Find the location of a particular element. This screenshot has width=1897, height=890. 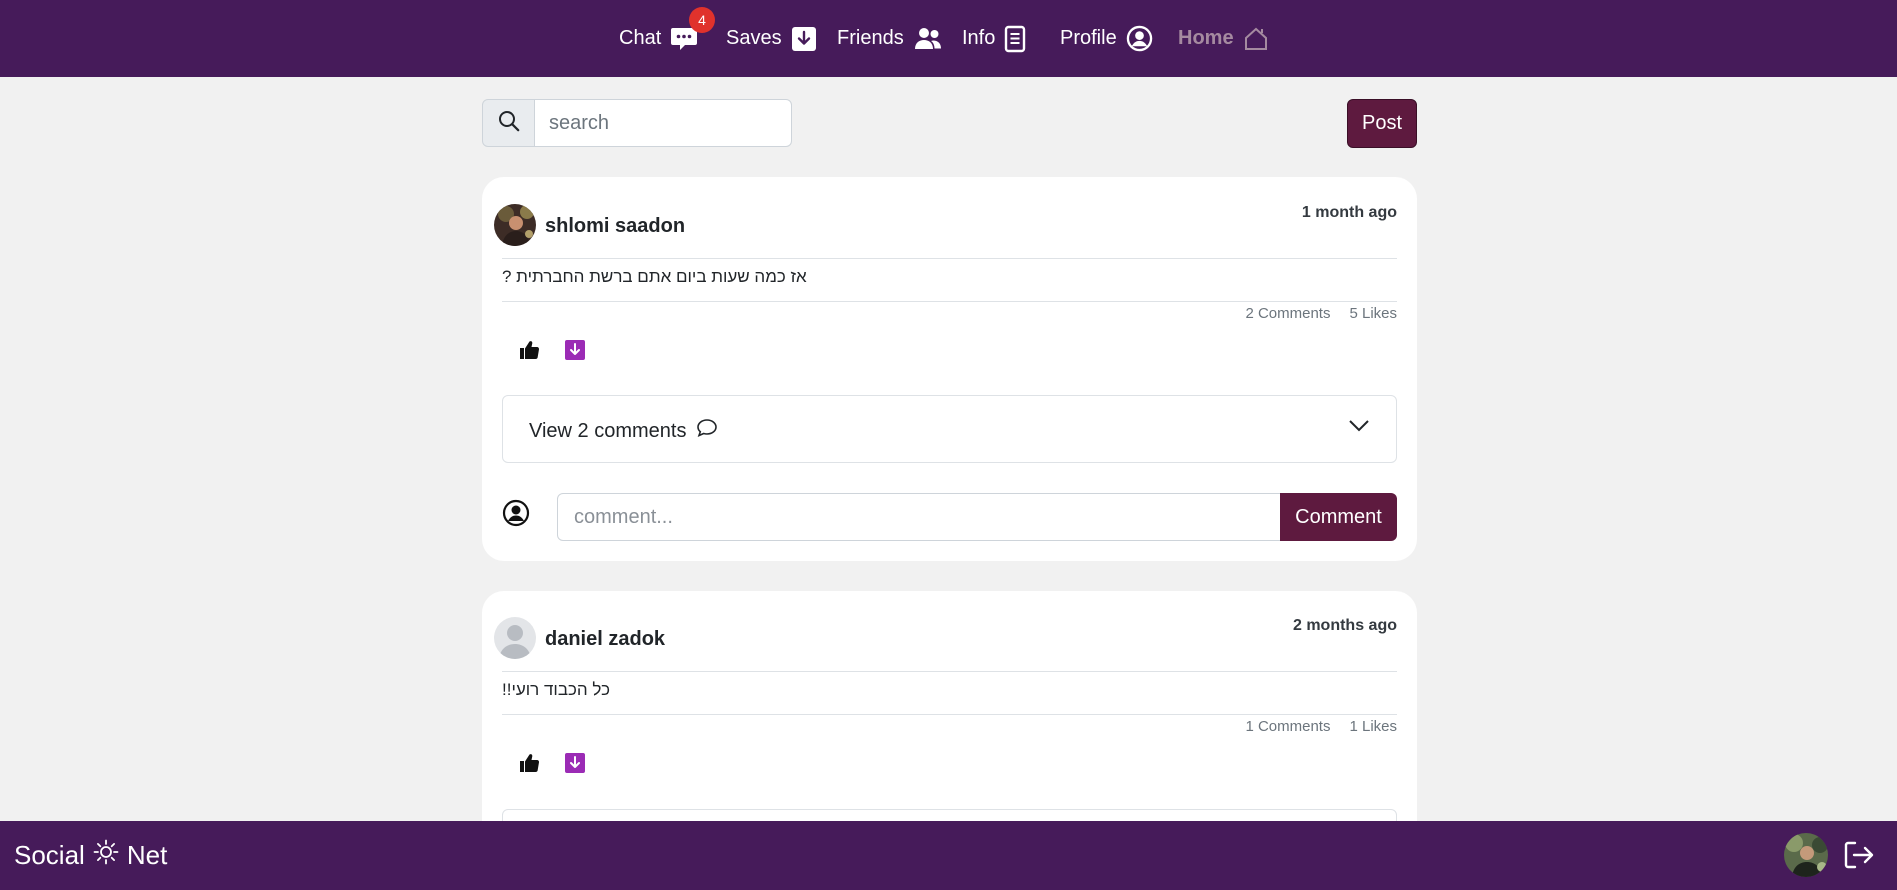

search-input is located at coordinates (663, 123).